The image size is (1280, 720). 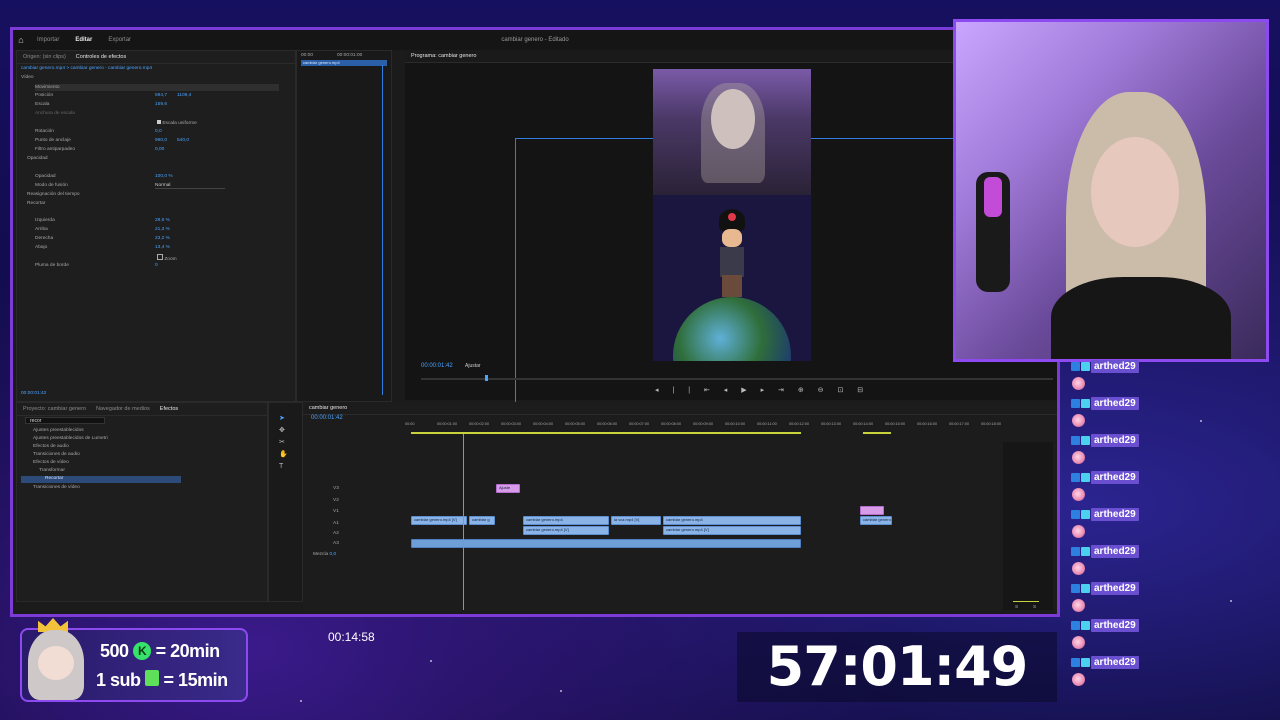 I want to click on bin-item: Transiciones de audio, so click(x=56, y=454).